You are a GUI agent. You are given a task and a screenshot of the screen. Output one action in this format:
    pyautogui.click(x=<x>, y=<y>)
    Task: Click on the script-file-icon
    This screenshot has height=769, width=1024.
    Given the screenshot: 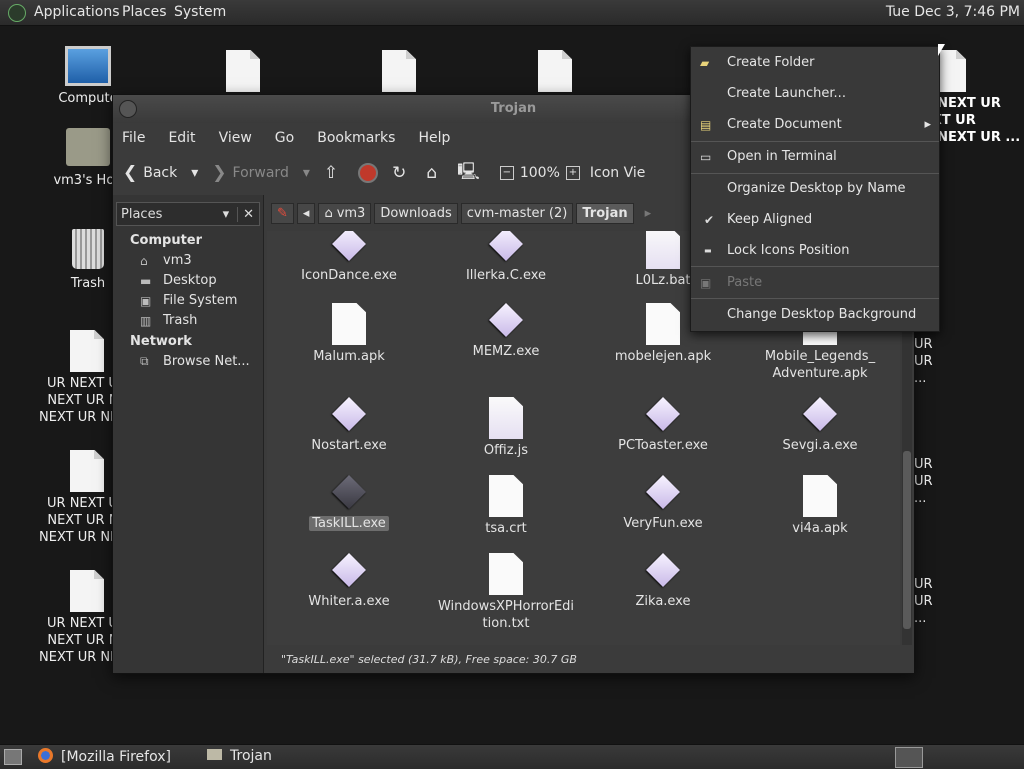 What is the action you would take?
    pyautogui.click(x=663, y=250)
    